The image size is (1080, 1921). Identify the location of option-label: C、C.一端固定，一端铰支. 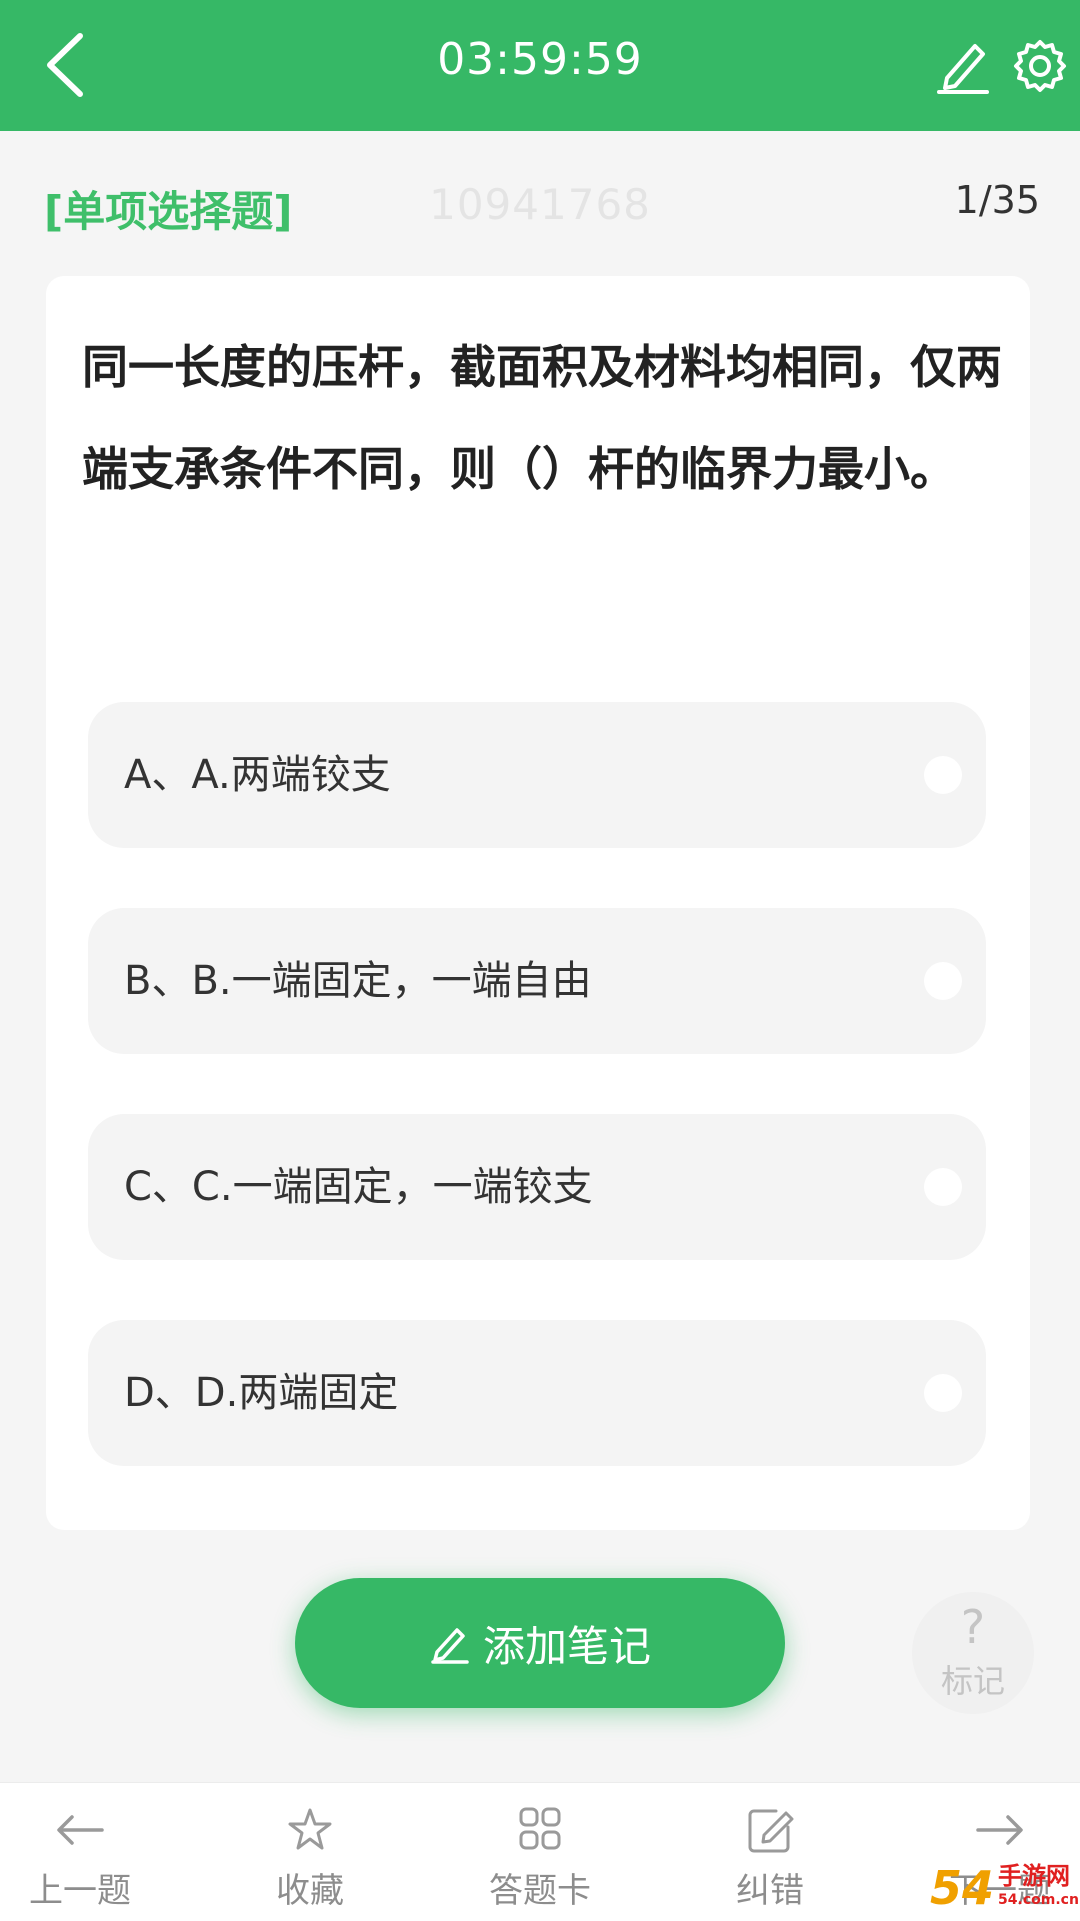
(358, 1187).